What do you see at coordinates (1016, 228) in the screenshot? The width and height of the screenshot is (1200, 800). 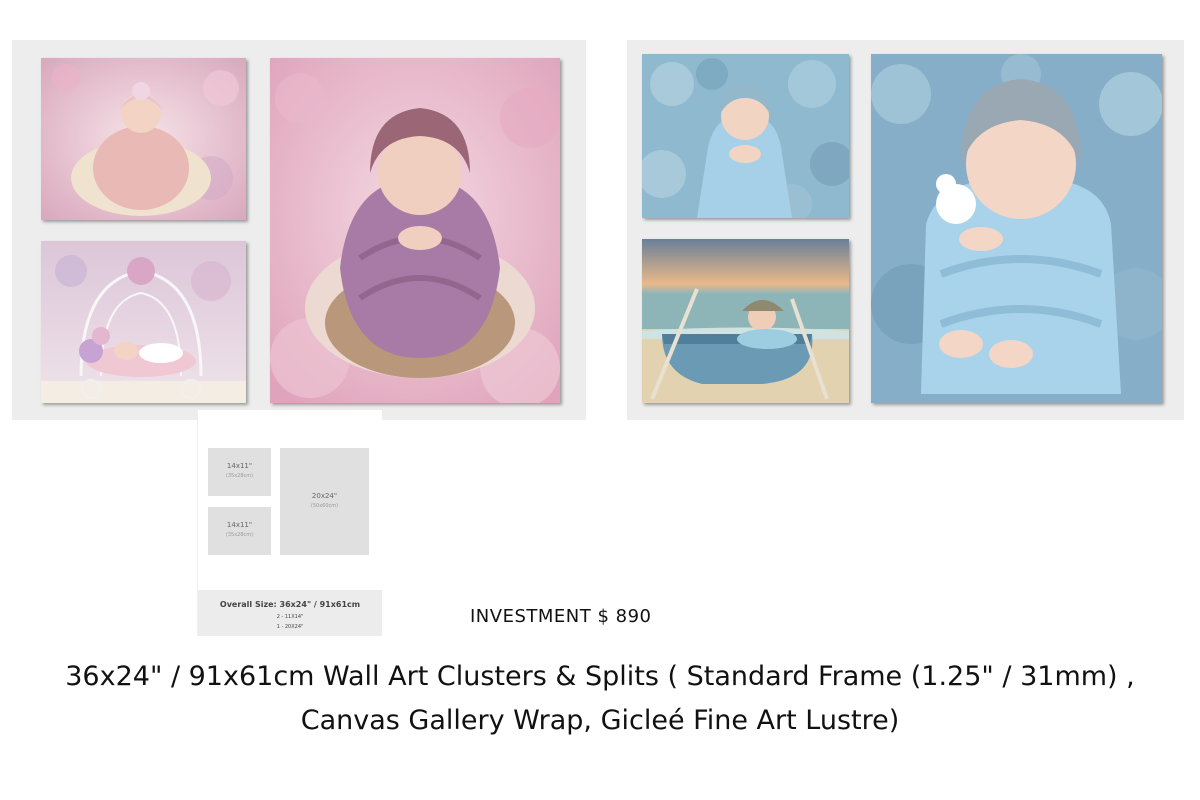 I see `baby-photo-blue-large` at bounding box center [1016, 228].